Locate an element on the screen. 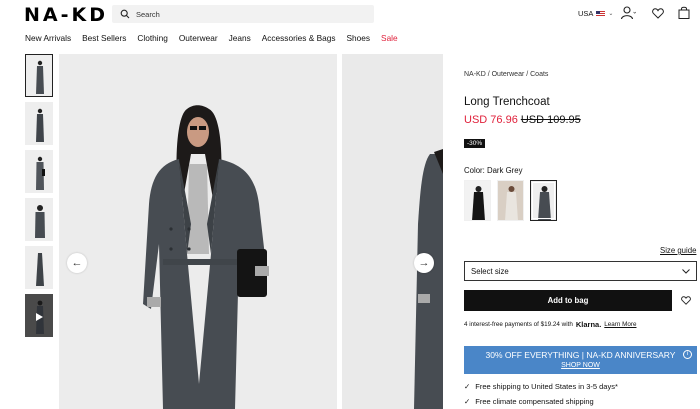  discount-badge: -30% is located at coordinates (475, 143).